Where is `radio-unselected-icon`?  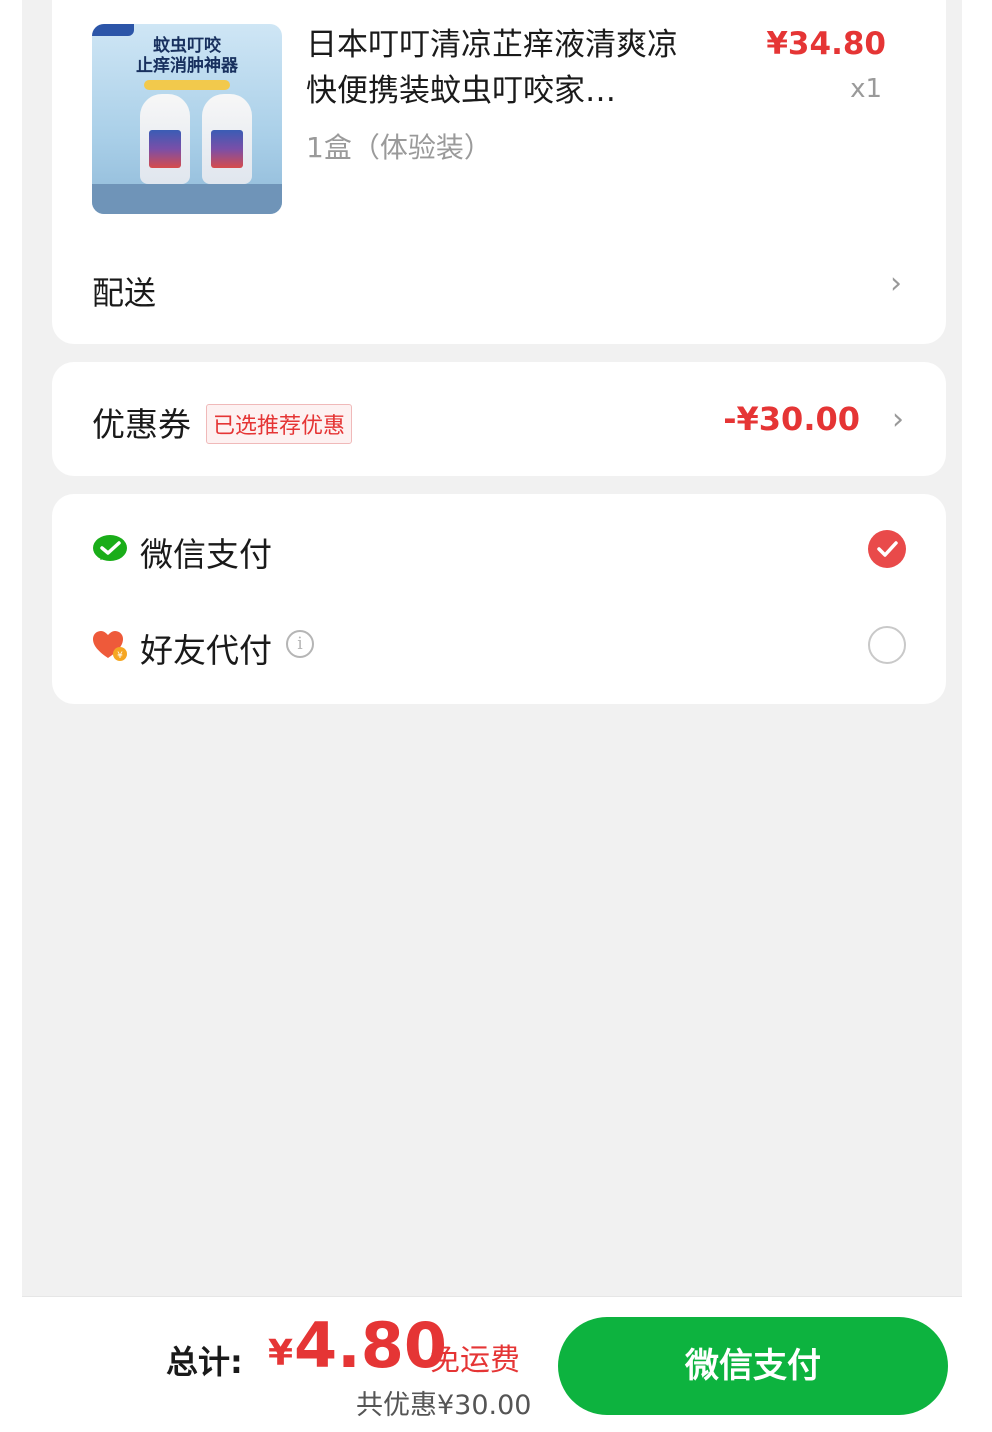
radio-unselected-icon is located at coordinates (887, 645).